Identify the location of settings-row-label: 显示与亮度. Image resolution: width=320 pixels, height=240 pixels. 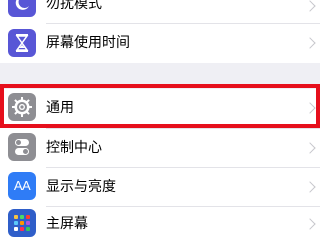
(81, 187).